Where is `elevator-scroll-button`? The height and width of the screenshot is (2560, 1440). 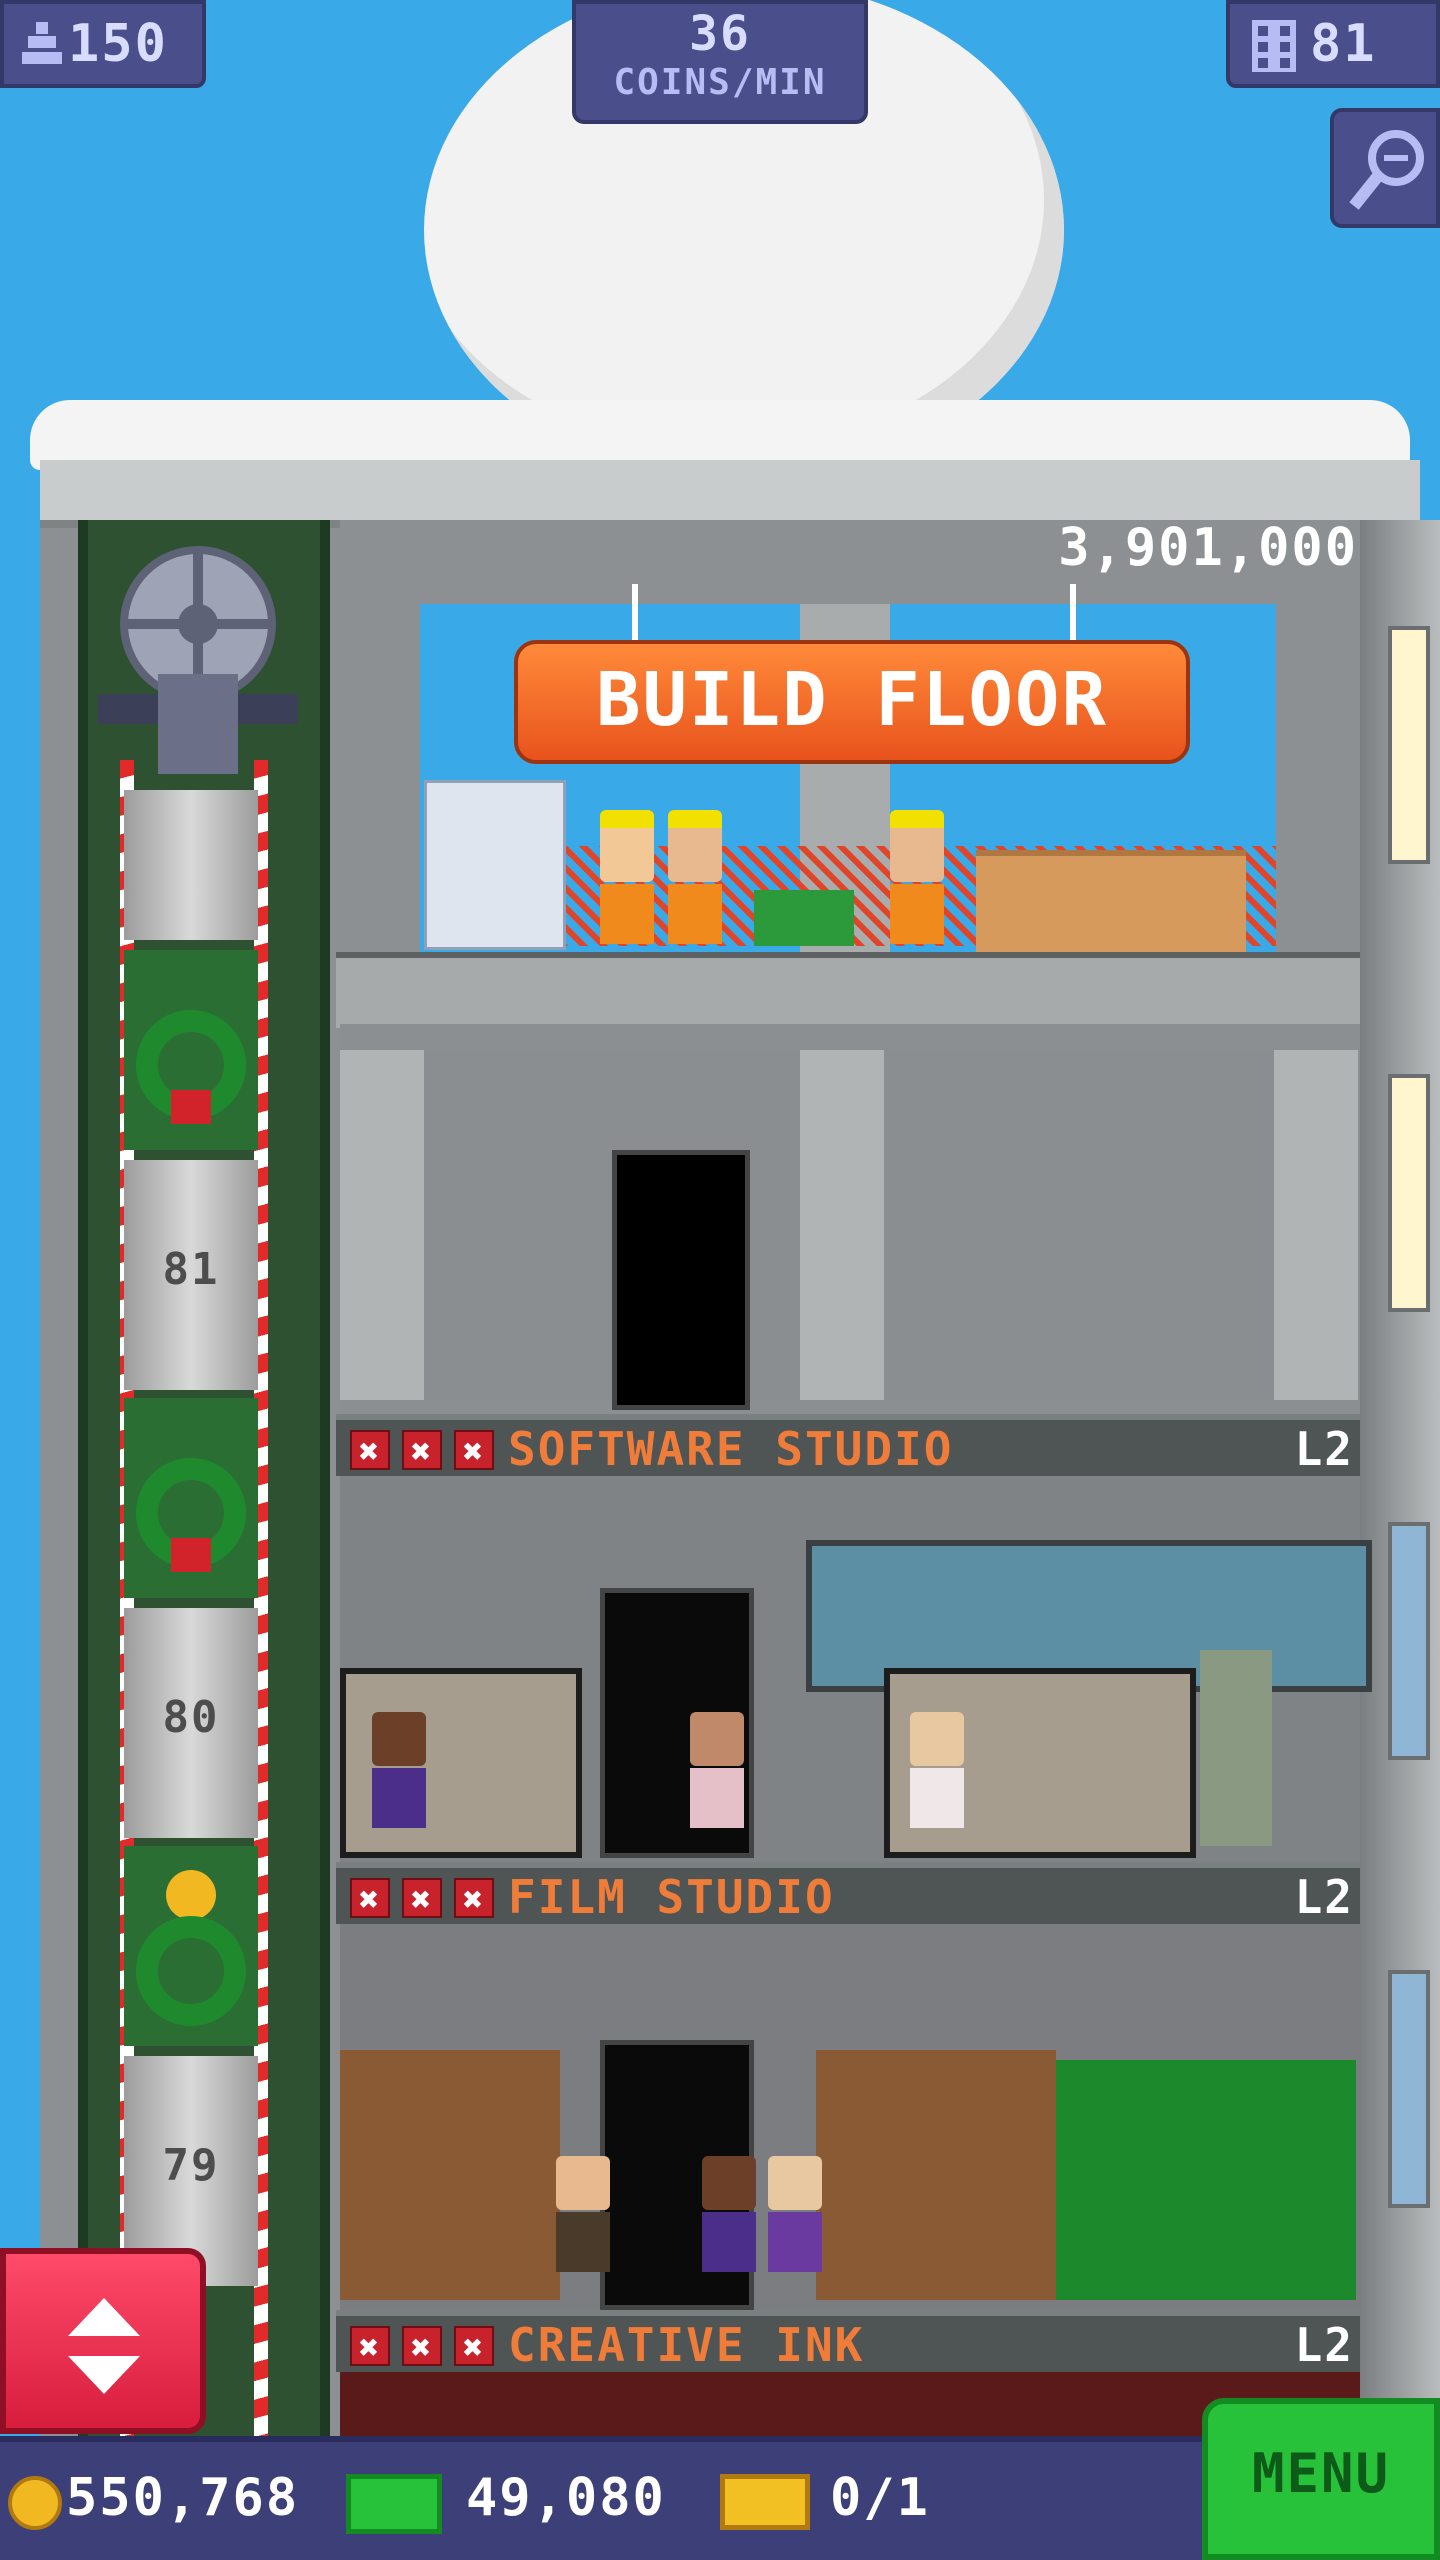
elevator-scroll-button is located at coordinates (103, 2341).